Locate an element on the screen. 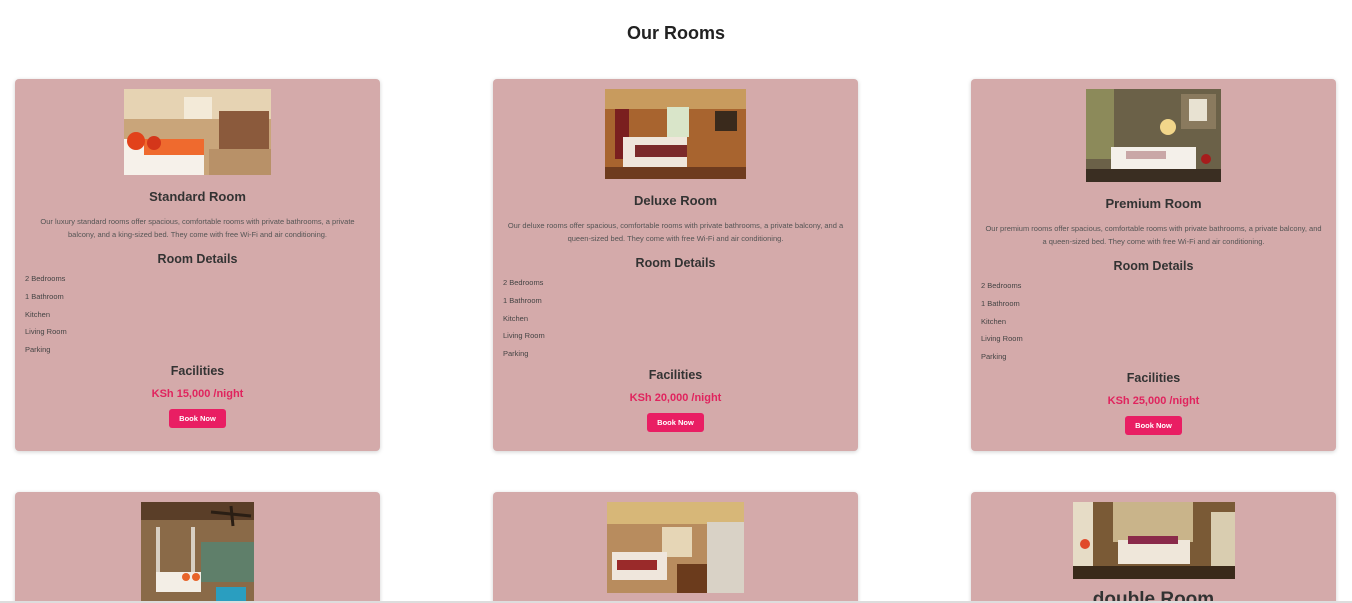 This screenshot has height=603, width=1352. room-card-6: double Room is located at coordinates (1153, 547).